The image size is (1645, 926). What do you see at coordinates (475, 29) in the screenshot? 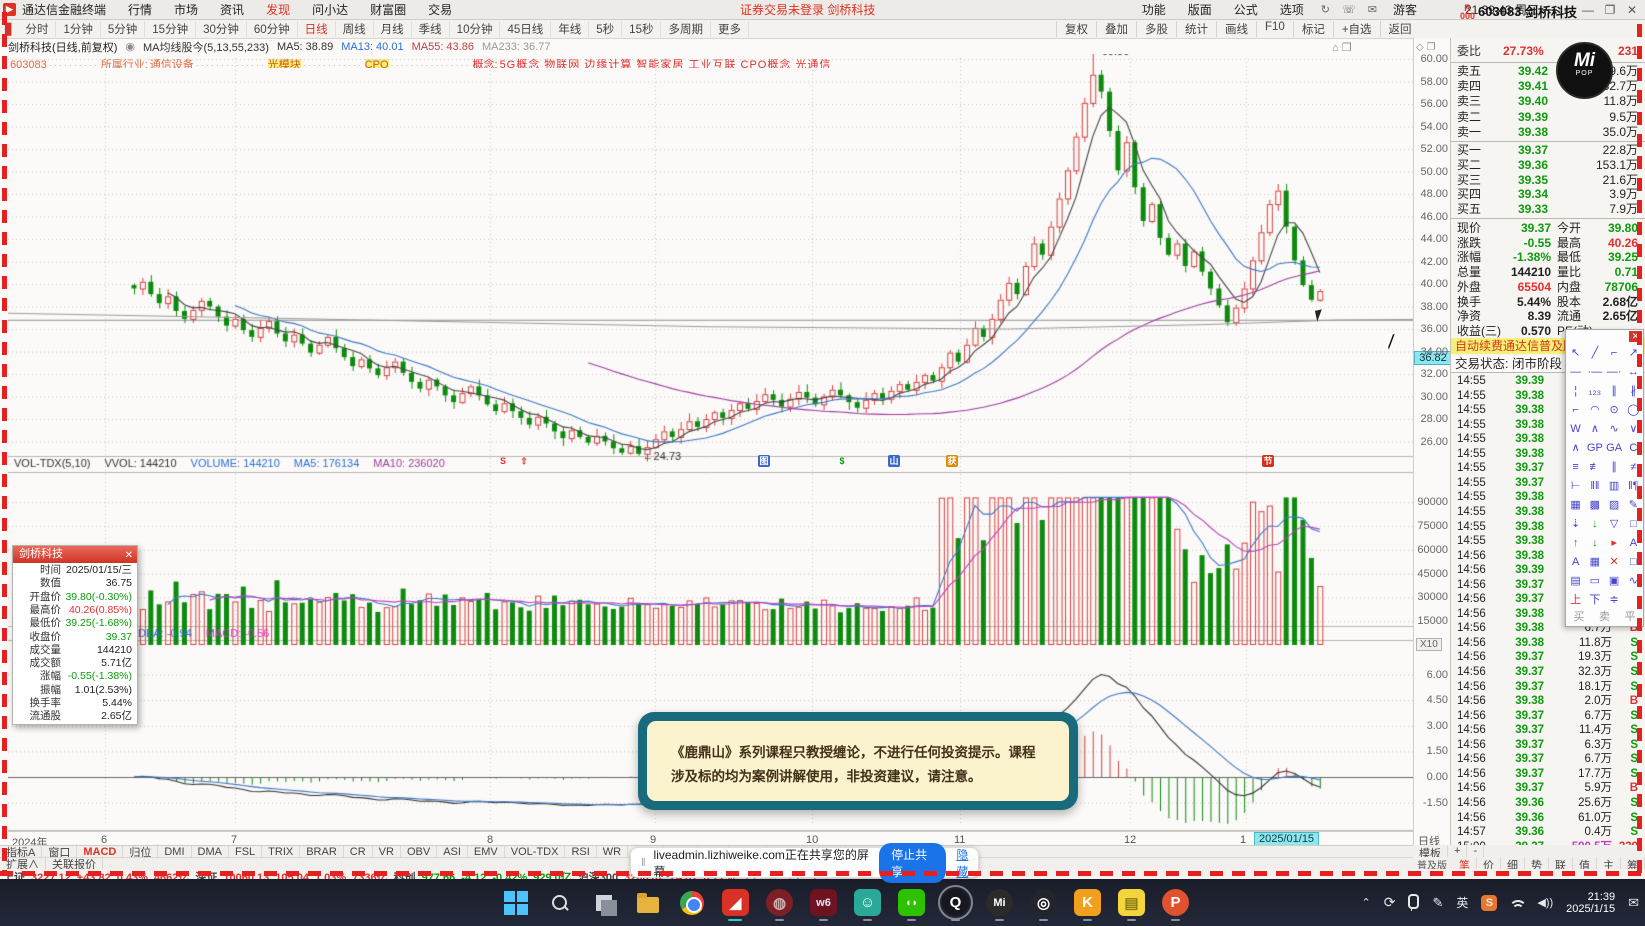
I see `timeframe-10分钟: 10分钟` at bounding box center [475, 29].